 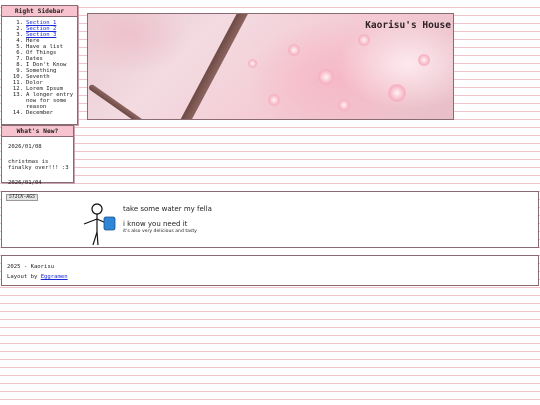 I want to click on footer: 2025 - Kaorisu Layout by Eggramen, so click(x=270, y=270).